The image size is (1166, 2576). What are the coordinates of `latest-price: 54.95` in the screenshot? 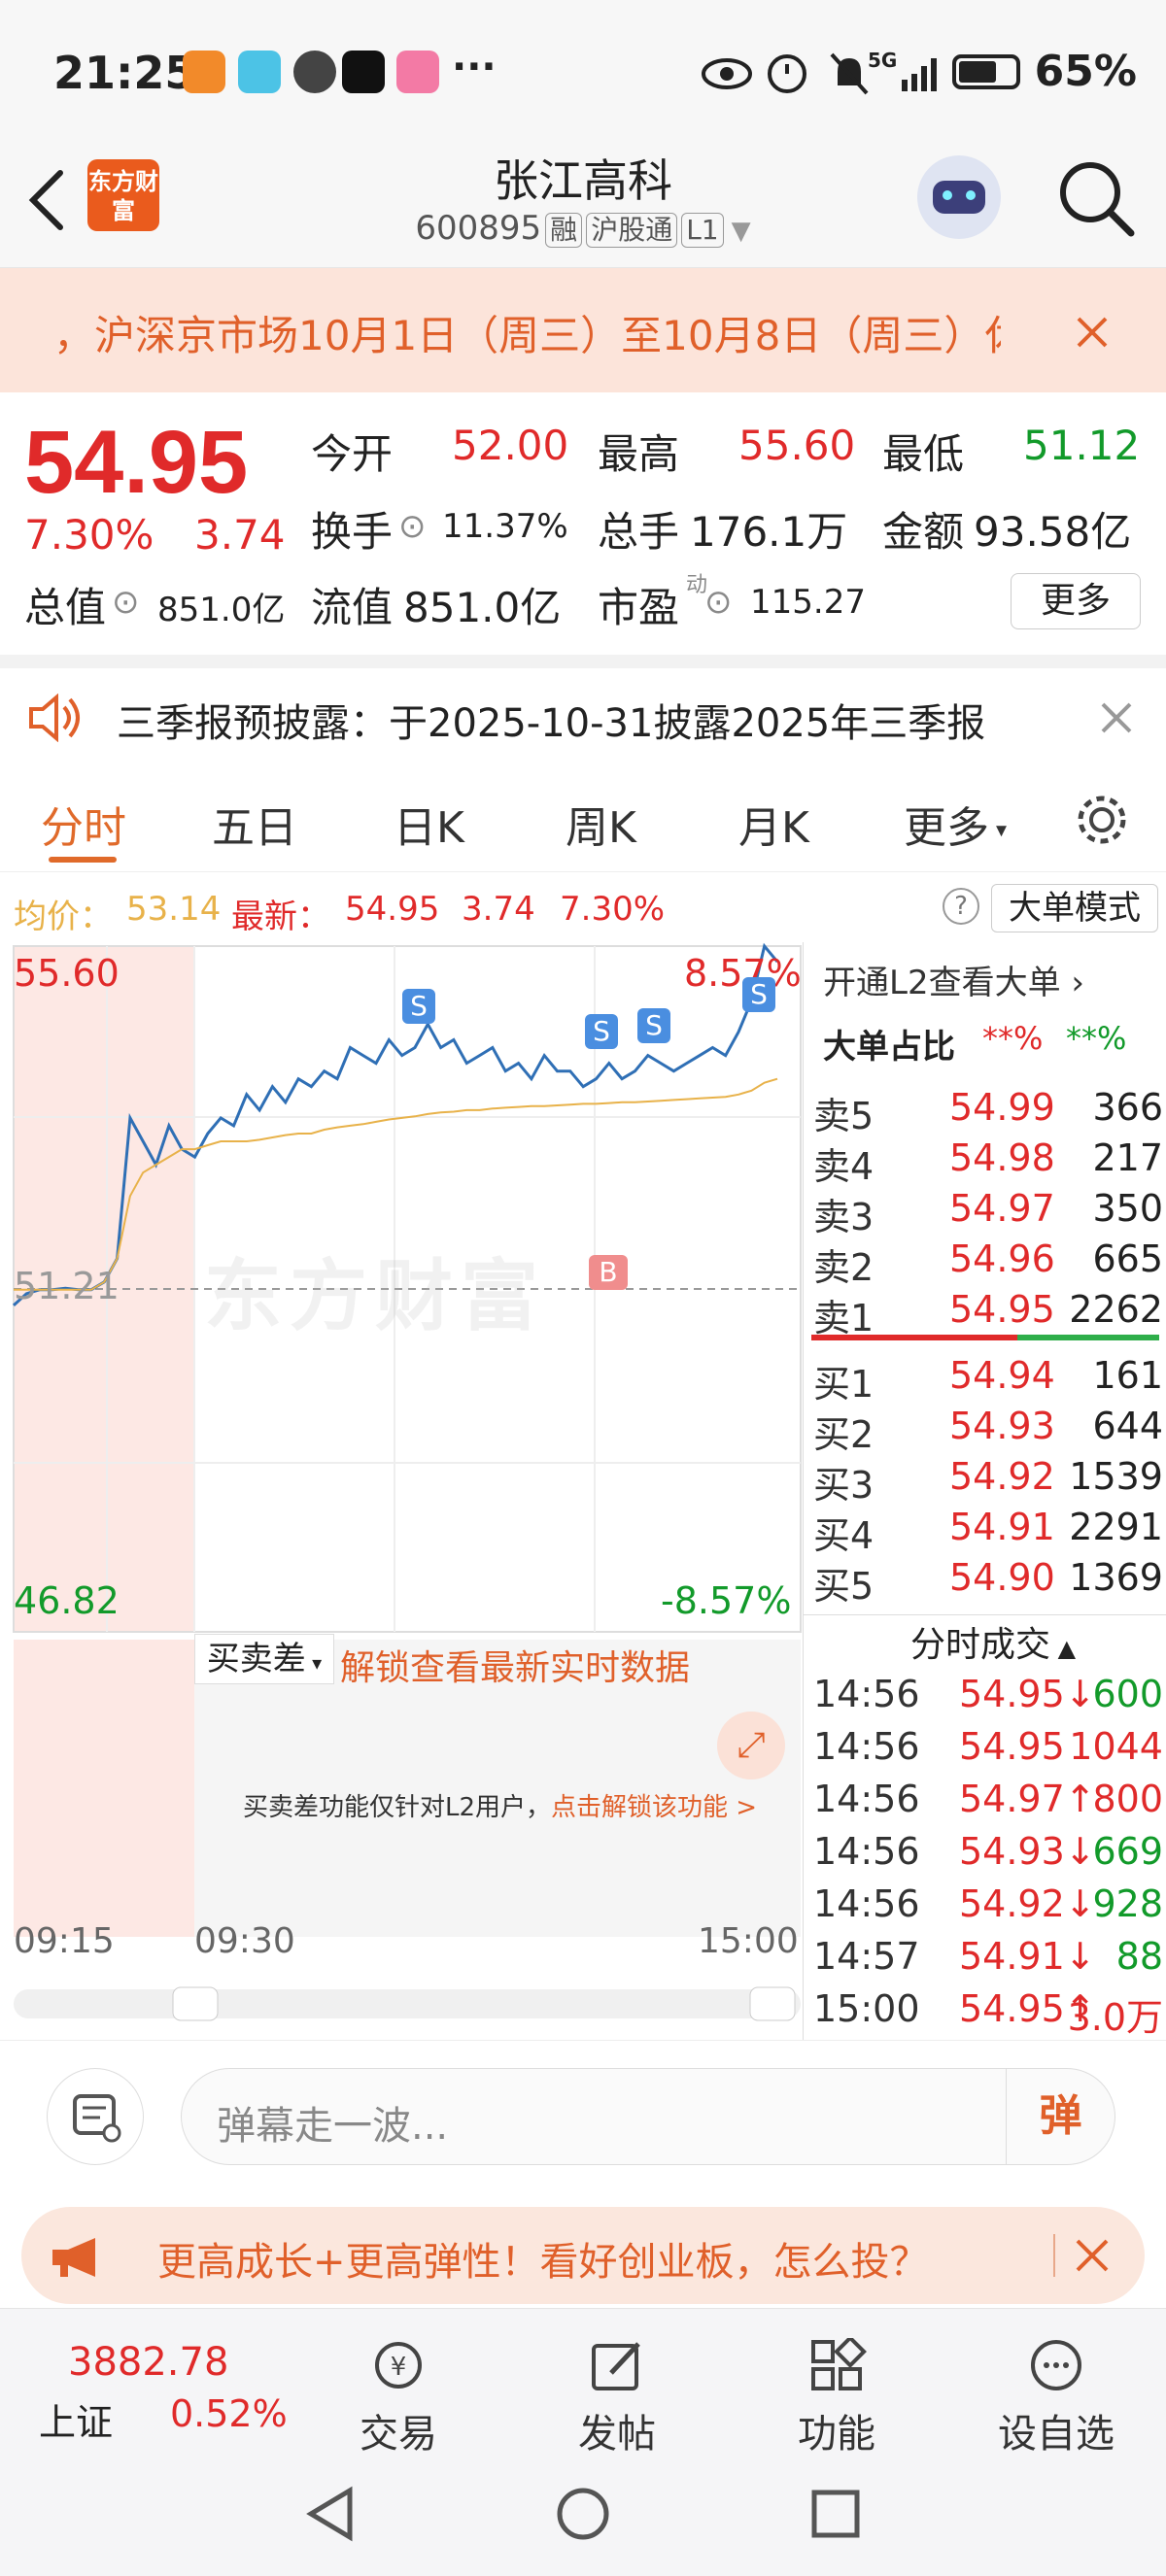 It's located at (392, 909).